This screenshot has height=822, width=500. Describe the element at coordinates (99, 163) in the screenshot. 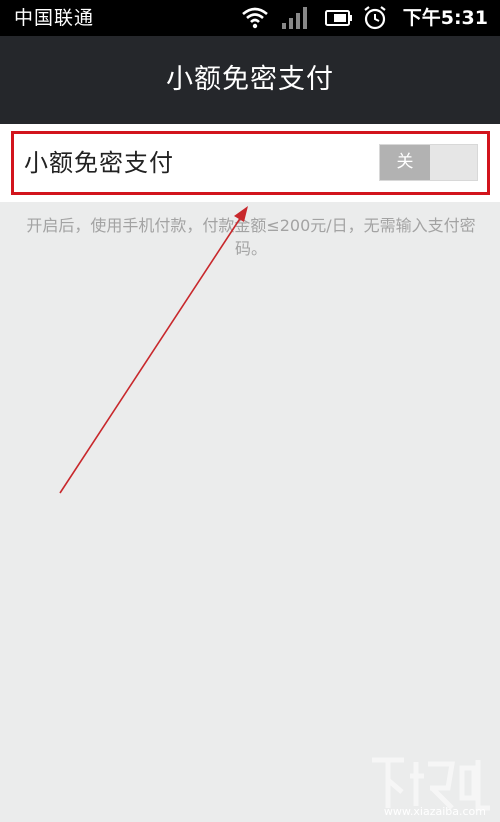

I see `setting-label: 小额免密支付` at that location.